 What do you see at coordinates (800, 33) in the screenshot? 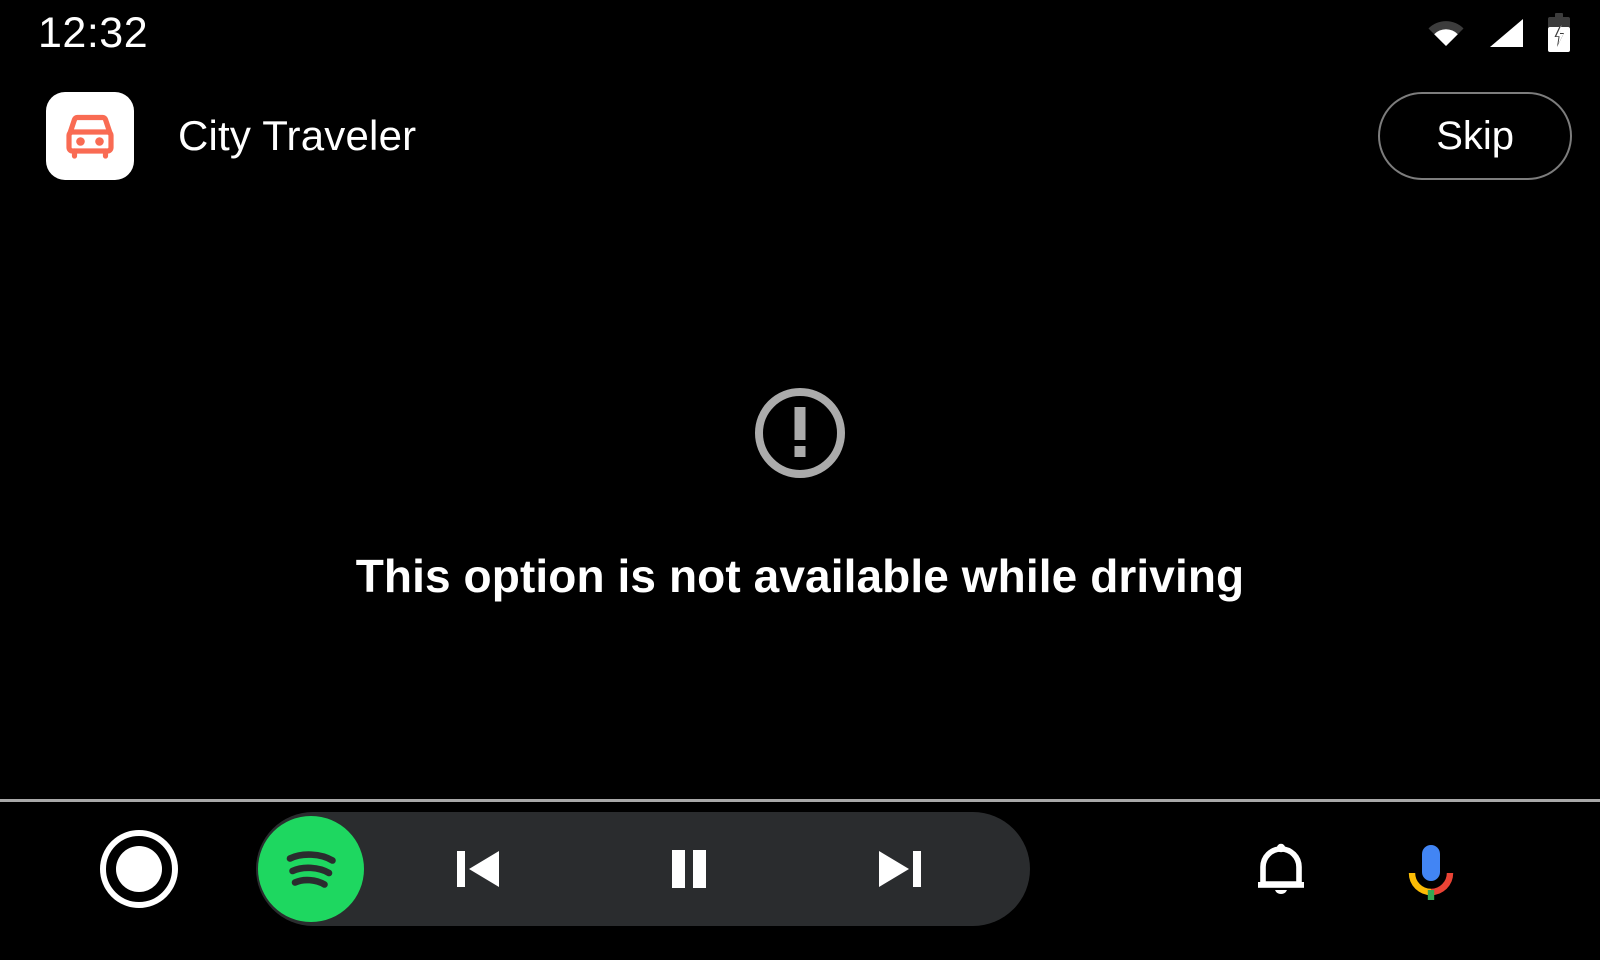
I see `status-bar: 12:32` at bounding box center [800, 33].